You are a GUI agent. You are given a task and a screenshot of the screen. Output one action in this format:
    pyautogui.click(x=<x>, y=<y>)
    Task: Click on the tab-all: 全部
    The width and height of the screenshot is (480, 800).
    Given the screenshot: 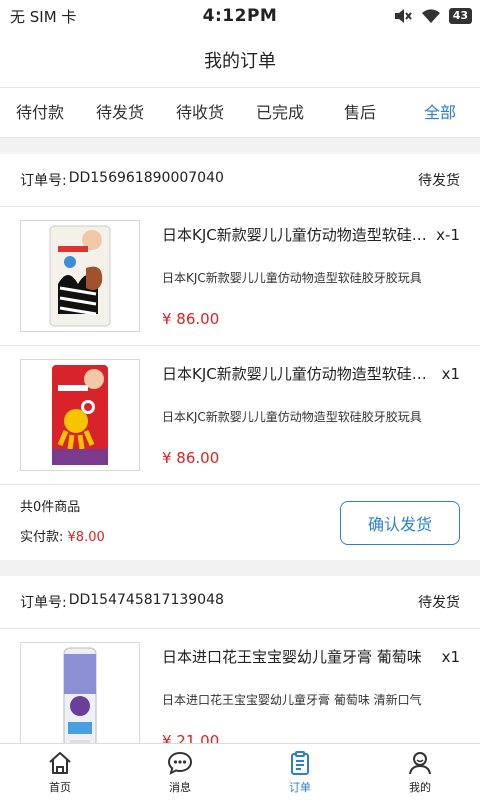 What is the action you would take?
    pyautogui.click(x=440, y=113)
    